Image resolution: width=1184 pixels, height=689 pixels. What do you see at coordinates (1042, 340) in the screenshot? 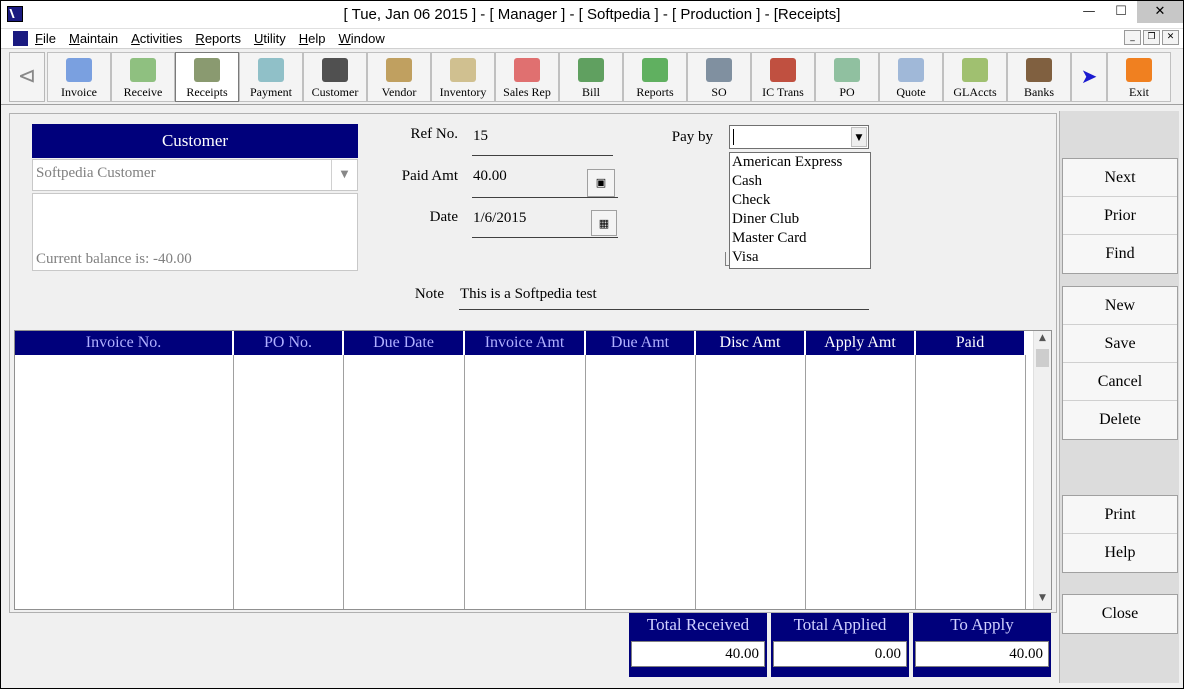
I see `scroll-up-icon: ▲` at bounding box center [1042, 340].